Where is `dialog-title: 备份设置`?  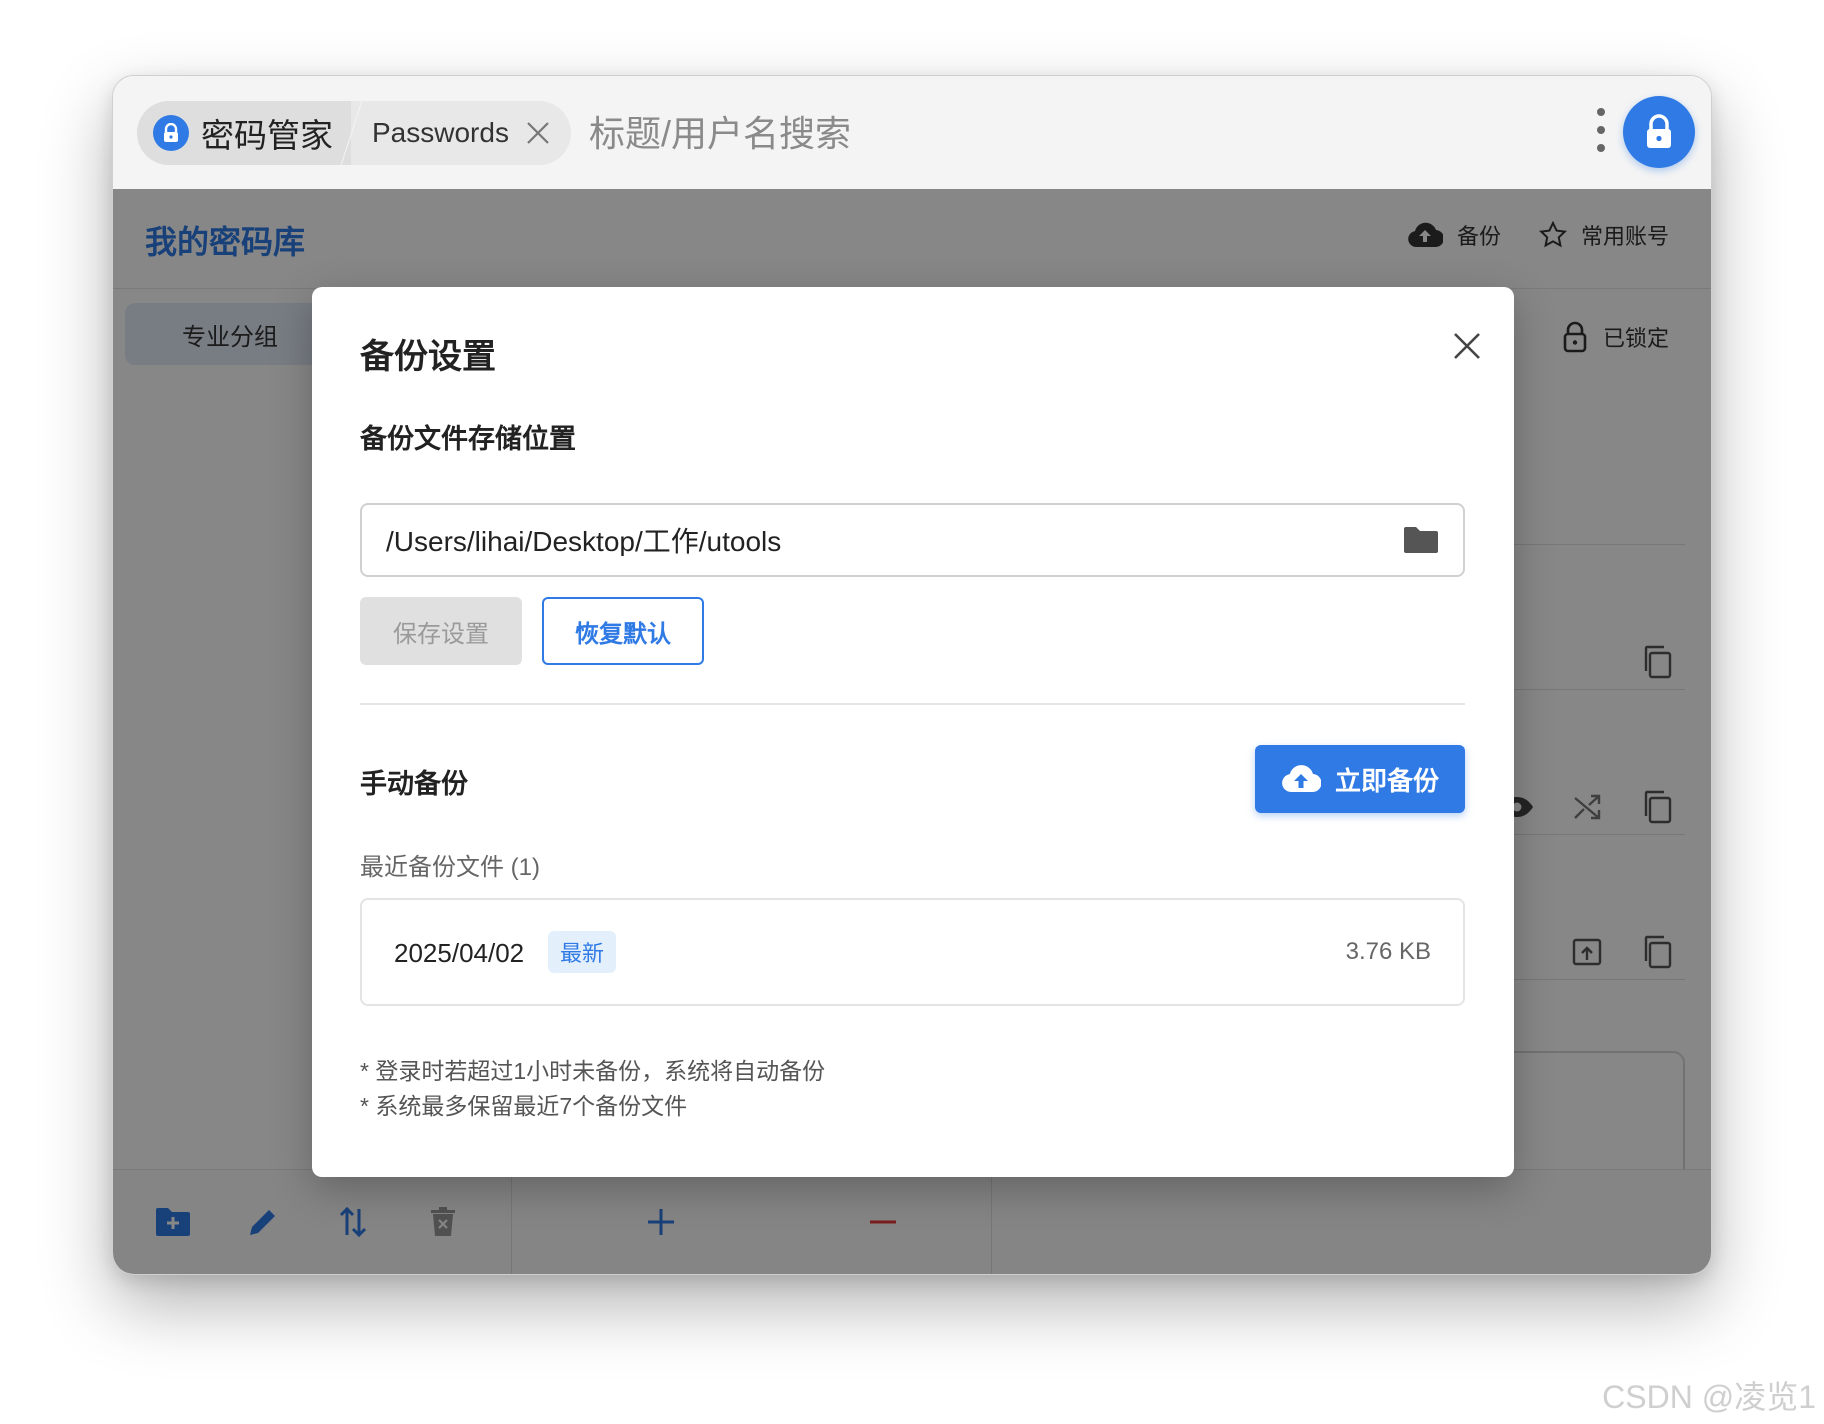
dialog-title: 备份设置 is located at coordinates (428, 357).